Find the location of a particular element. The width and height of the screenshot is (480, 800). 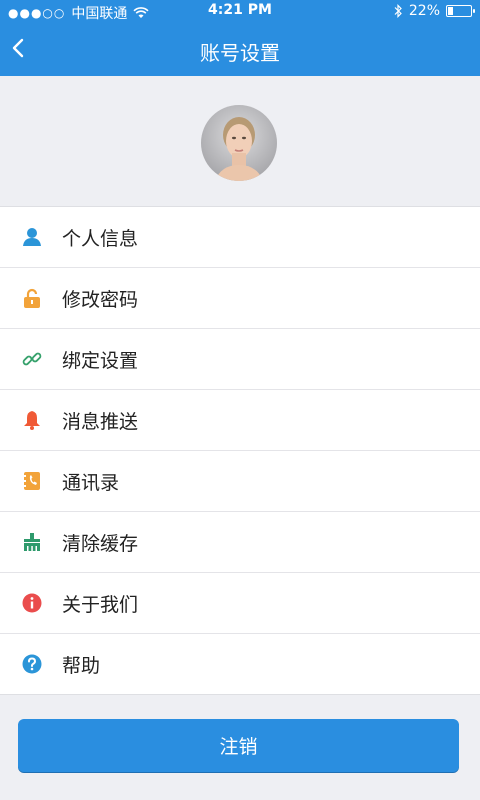

logout-button: 注销 is located at coordinates (238, 745).